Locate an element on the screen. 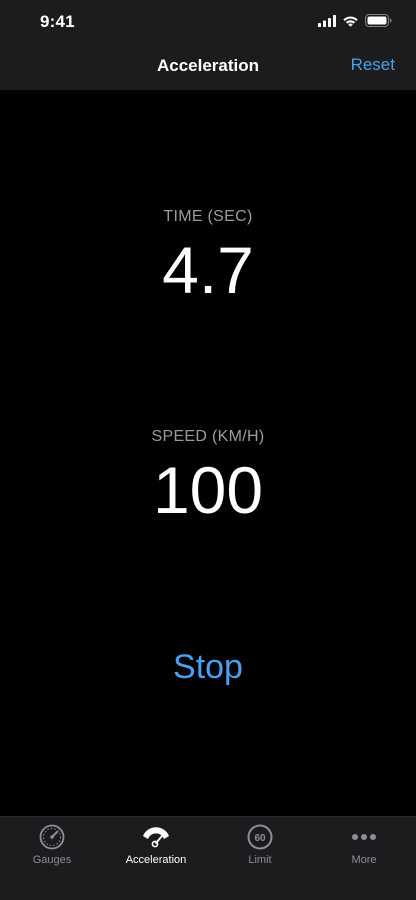  tab-more: More is located at coordinates (364, 858).